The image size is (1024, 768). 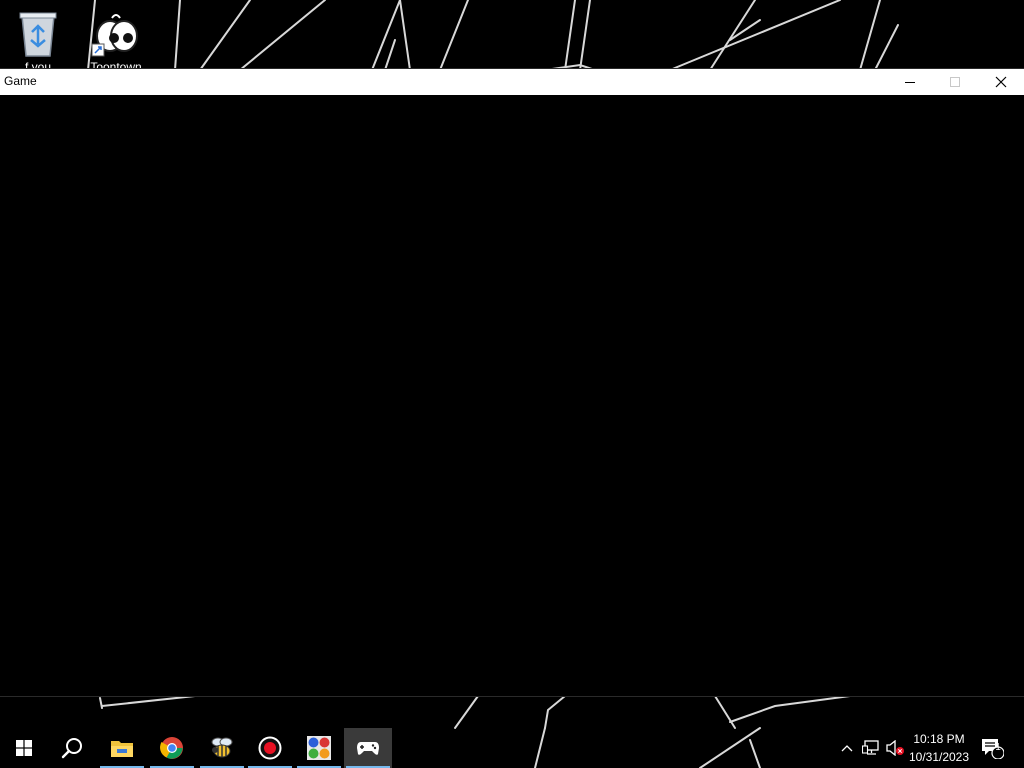 I want to click on maximize-button, so click(x=955, y=82).